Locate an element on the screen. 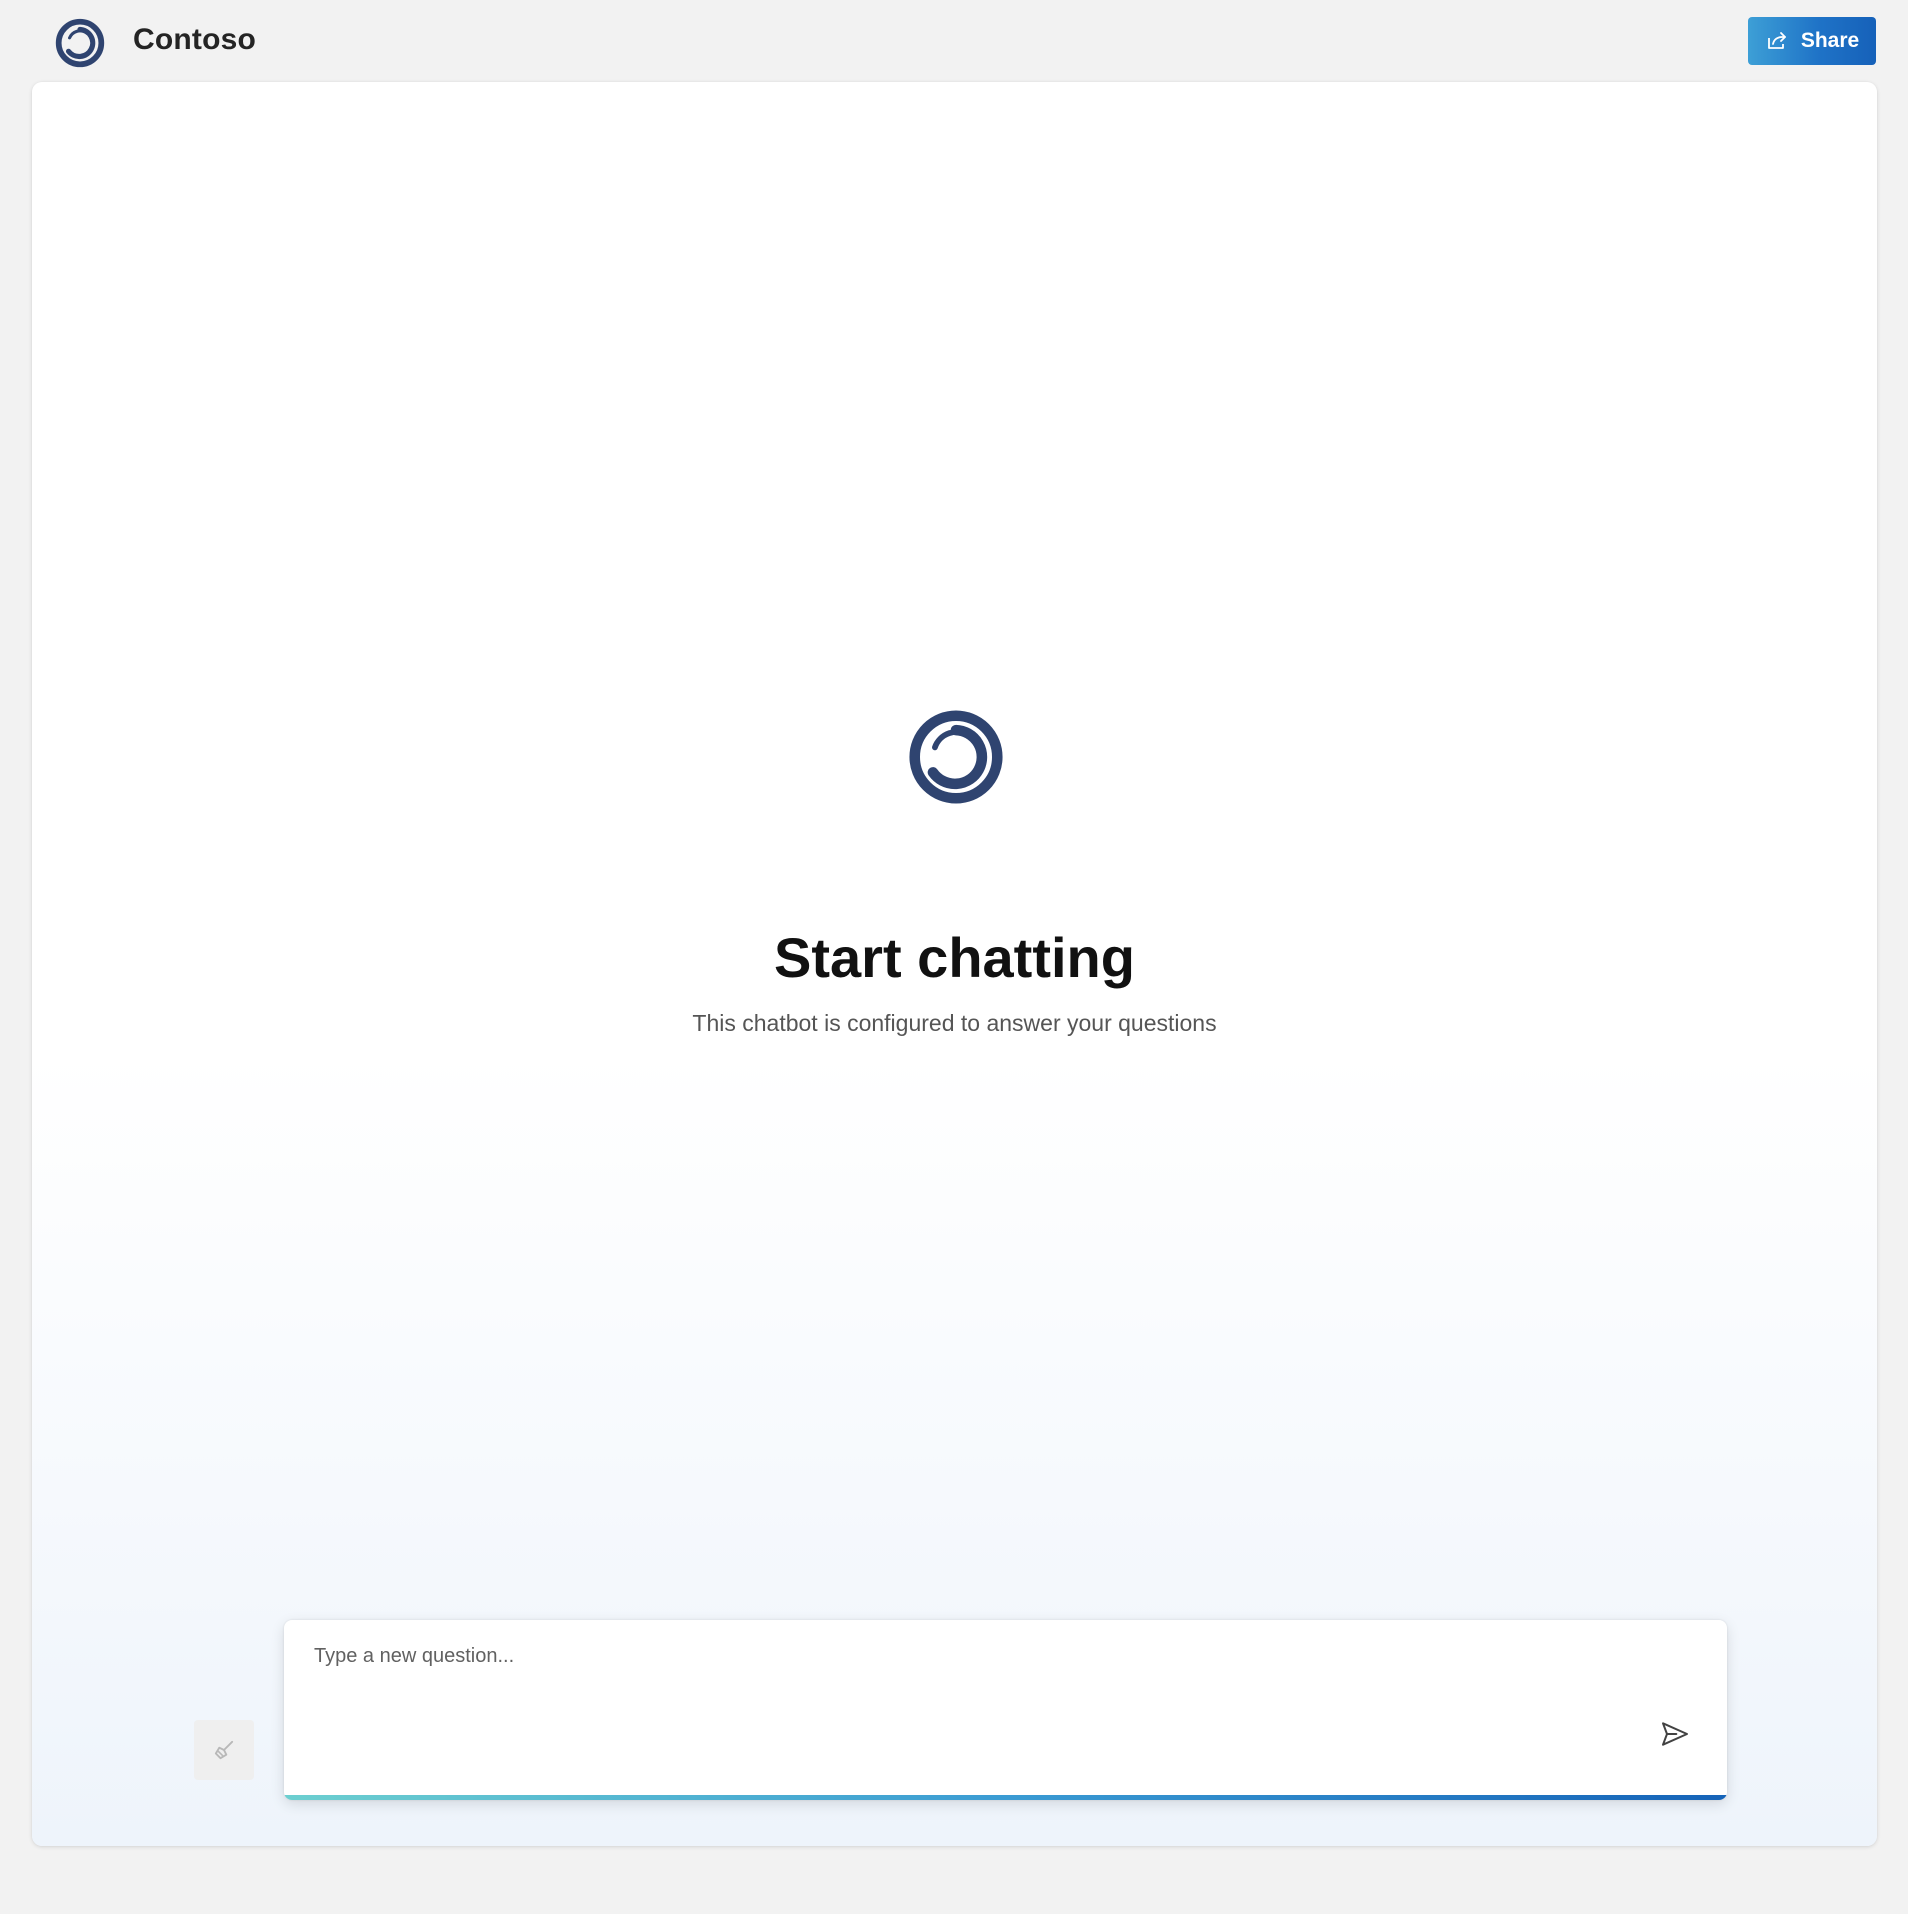  question-composer is located at coordinates (1005, 1710).